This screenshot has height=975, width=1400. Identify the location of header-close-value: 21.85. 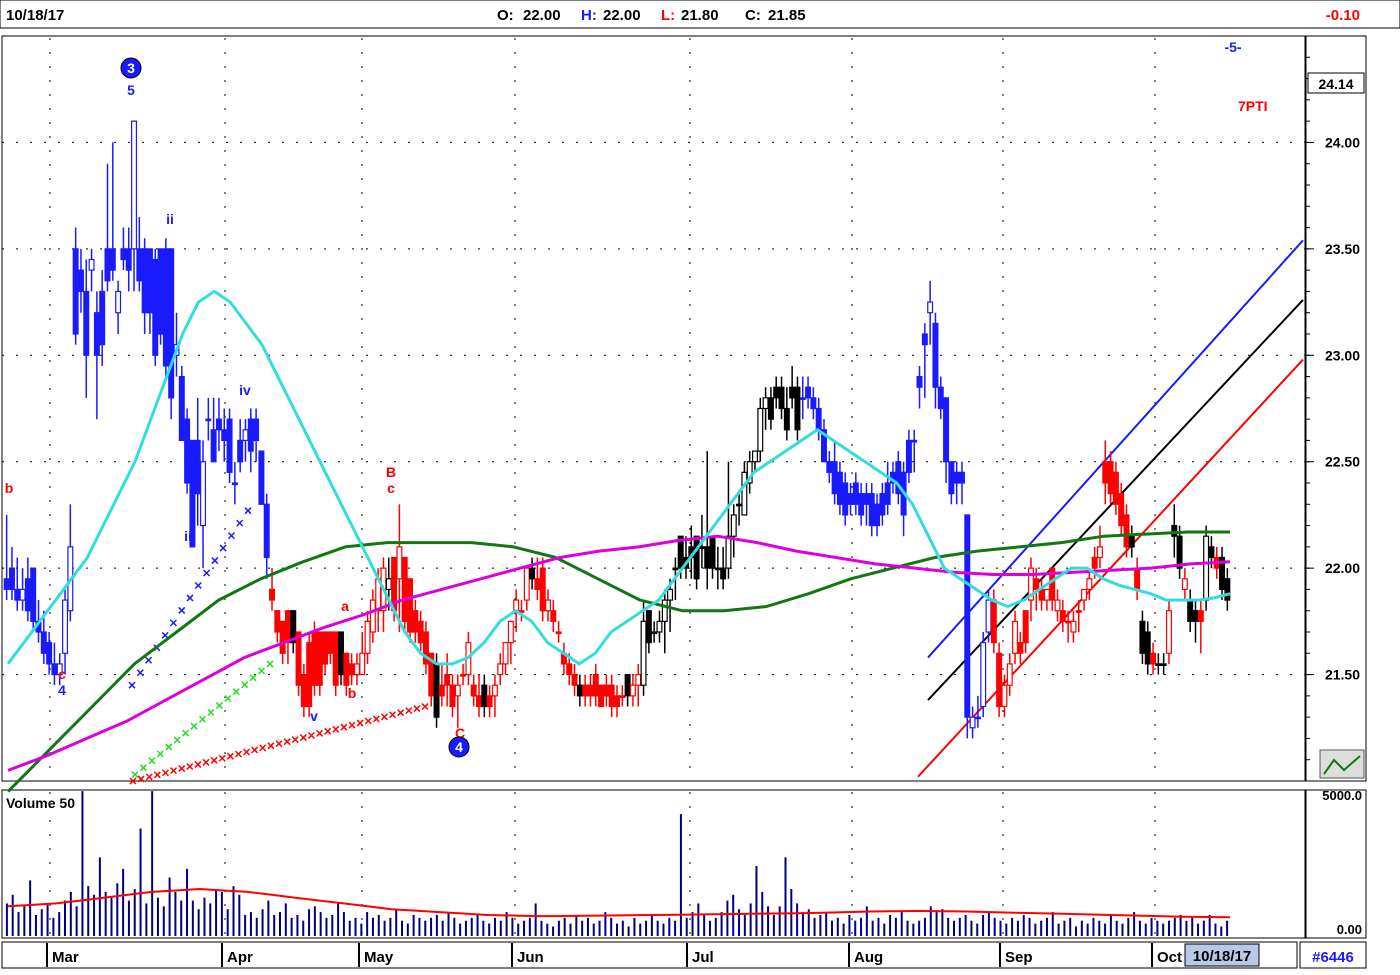
(787, 15).